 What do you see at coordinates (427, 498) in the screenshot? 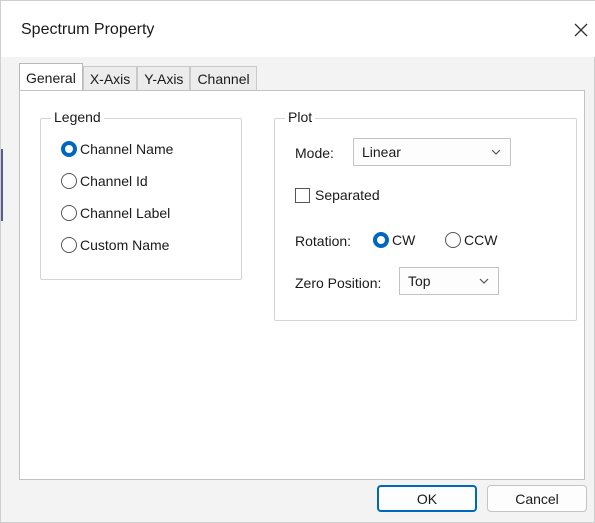
I see `ok-button: OK` at bounding box center [427, 498].